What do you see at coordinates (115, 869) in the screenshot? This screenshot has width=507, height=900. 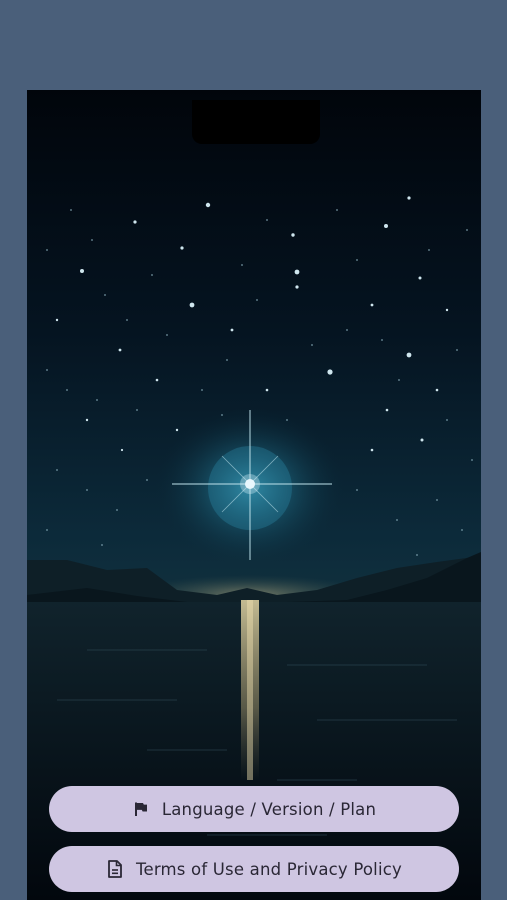 I see `document-icon` at bounding box center [115, 869].